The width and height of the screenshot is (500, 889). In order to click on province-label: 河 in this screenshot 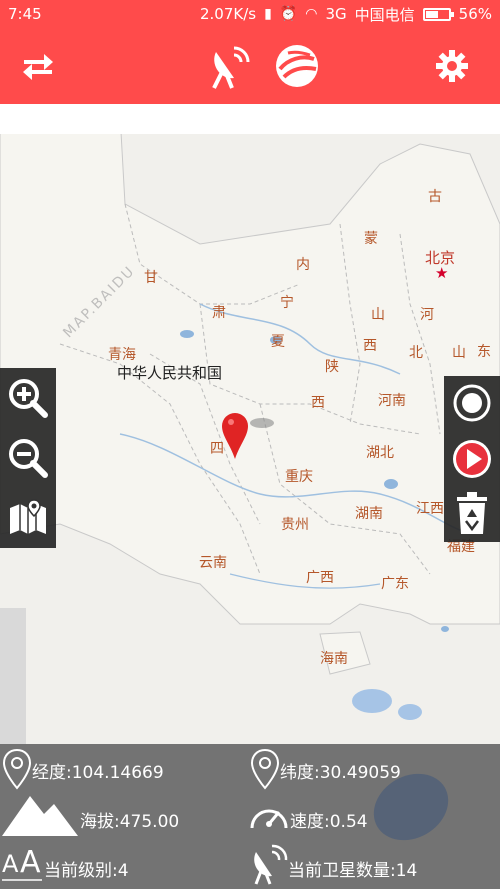, I will do `click(427, 315)`.